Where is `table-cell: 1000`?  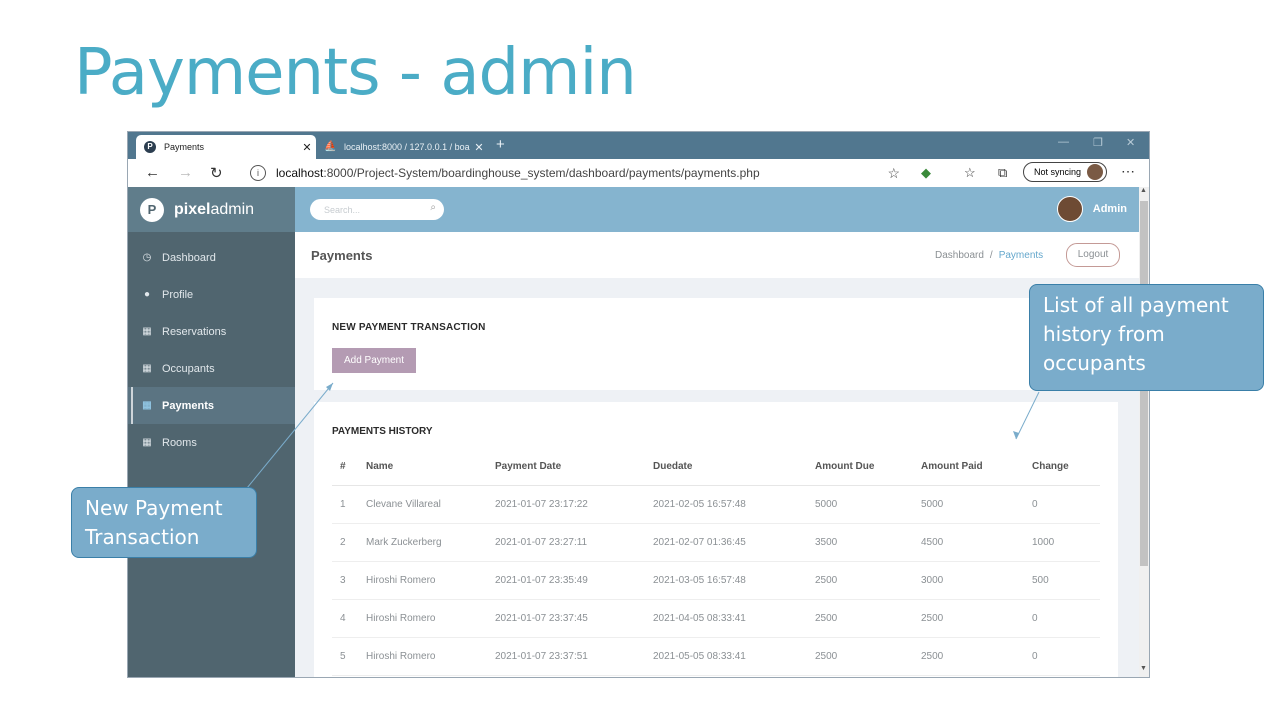 table-cell: 1000 is located at coordinates (1062, 542).